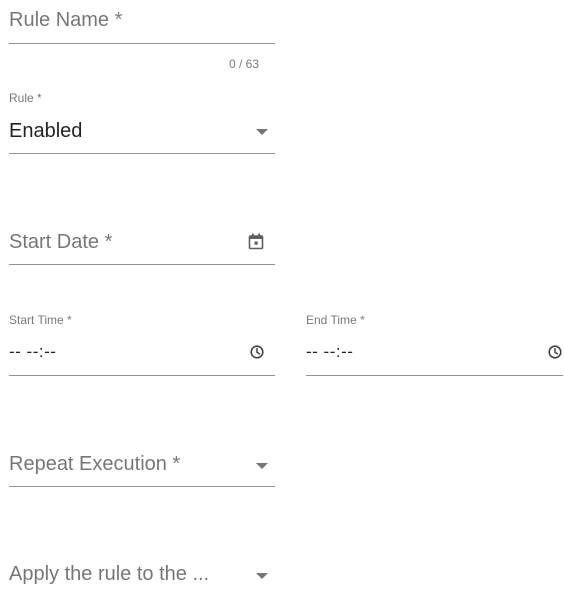  Describe the element at coordinates (335, 320) in the screenshot. I see `end-time-label: End Time *` at that location.